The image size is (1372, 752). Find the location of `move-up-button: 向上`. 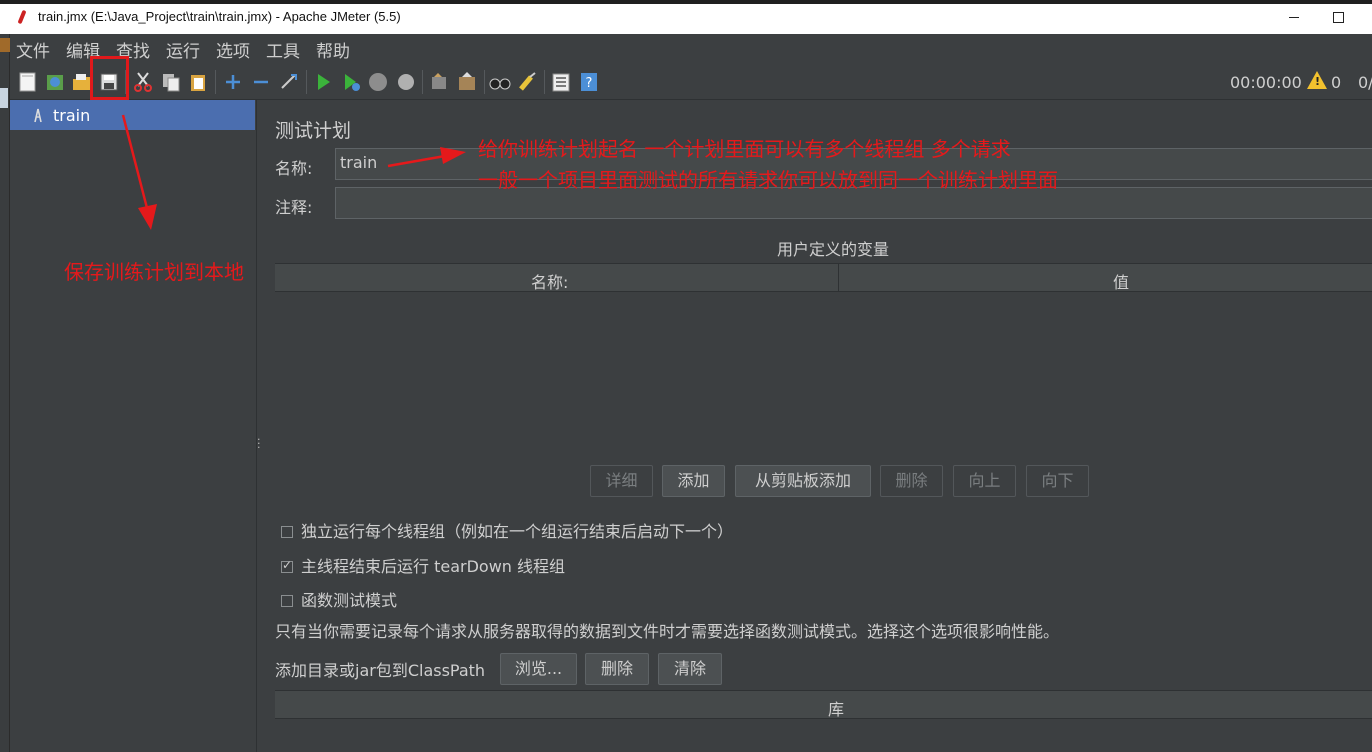

move-up-button: 向上 is located at coordinates (984, 481).